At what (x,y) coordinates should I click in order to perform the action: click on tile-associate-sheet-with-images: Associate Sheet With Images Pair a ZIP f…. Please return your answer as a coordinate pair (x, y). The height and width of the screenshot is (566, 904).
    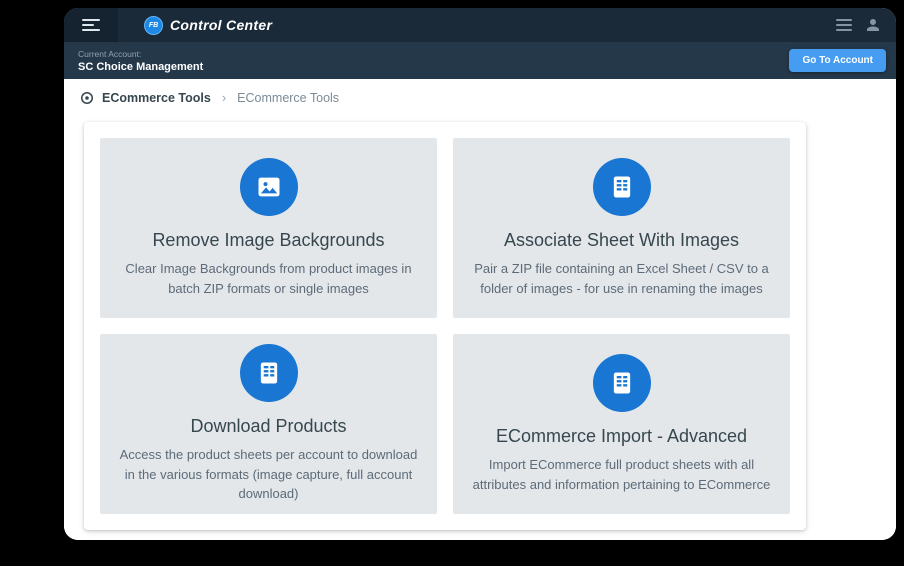
    Looking at the image, I should click on (621, 228).